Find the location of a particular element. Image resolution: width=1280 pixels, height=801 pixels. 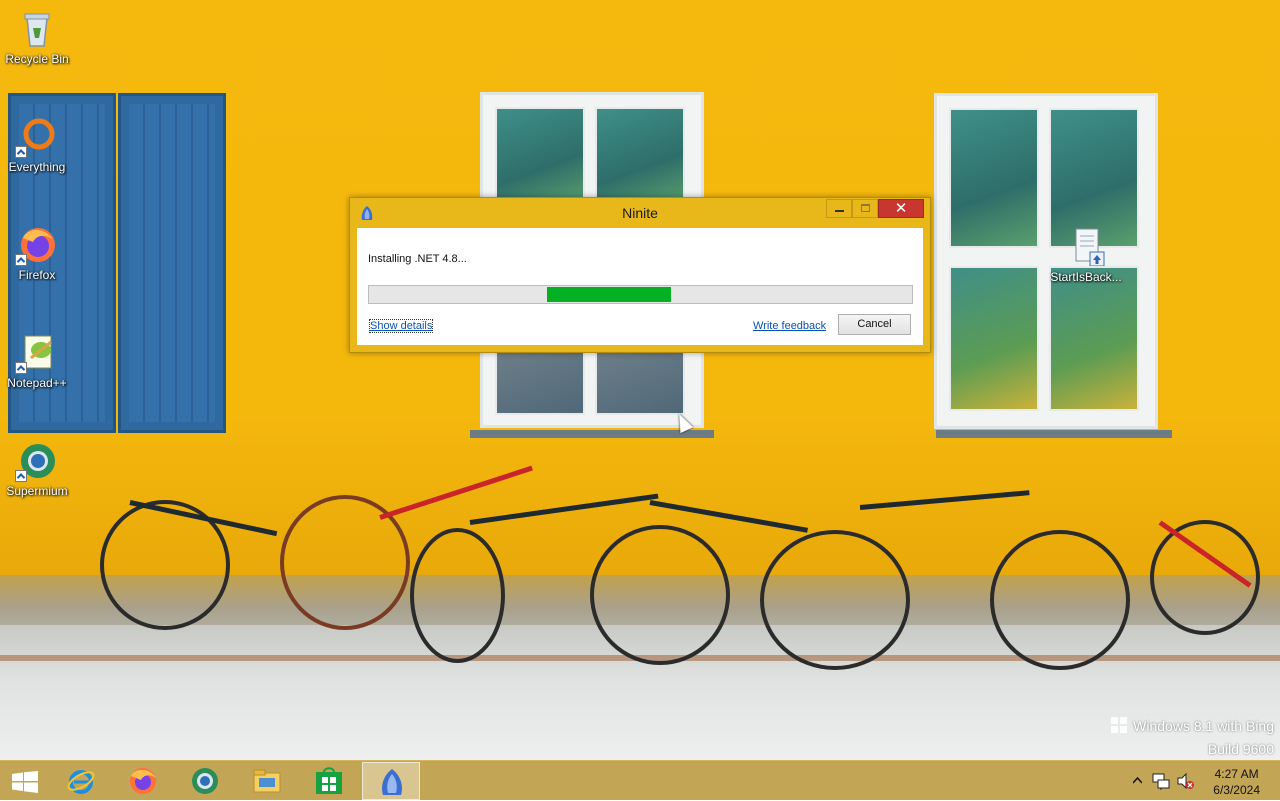

maximize-button is located at coordinates (865, 208).